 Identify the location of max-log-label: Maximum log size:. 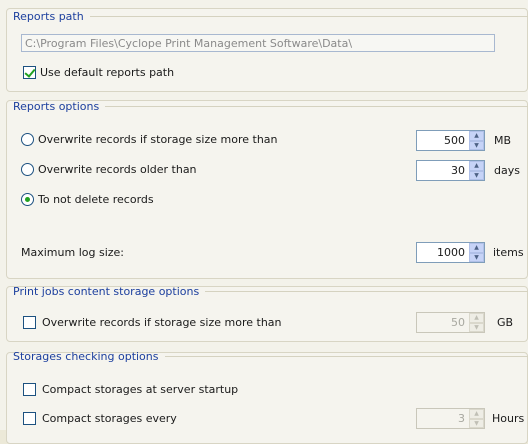
(72, 252).